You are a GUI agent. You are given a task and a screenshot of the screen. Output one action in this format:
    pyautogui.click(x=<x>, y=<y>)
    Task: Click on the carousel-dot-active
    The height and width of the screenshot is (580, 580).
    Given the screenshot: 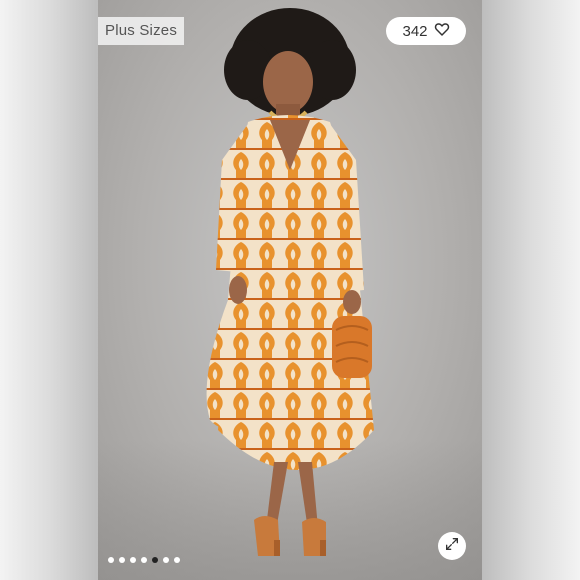 What is the action you would take?
    pyautogui.click(x=155, y=560)
    